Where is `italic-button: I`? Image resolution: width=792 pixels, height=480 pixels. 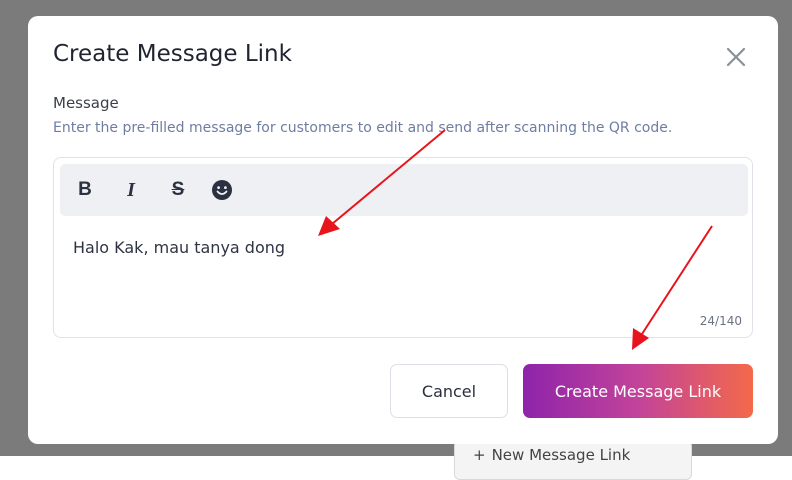
italic-button: I is located at coordinates (131, 190).